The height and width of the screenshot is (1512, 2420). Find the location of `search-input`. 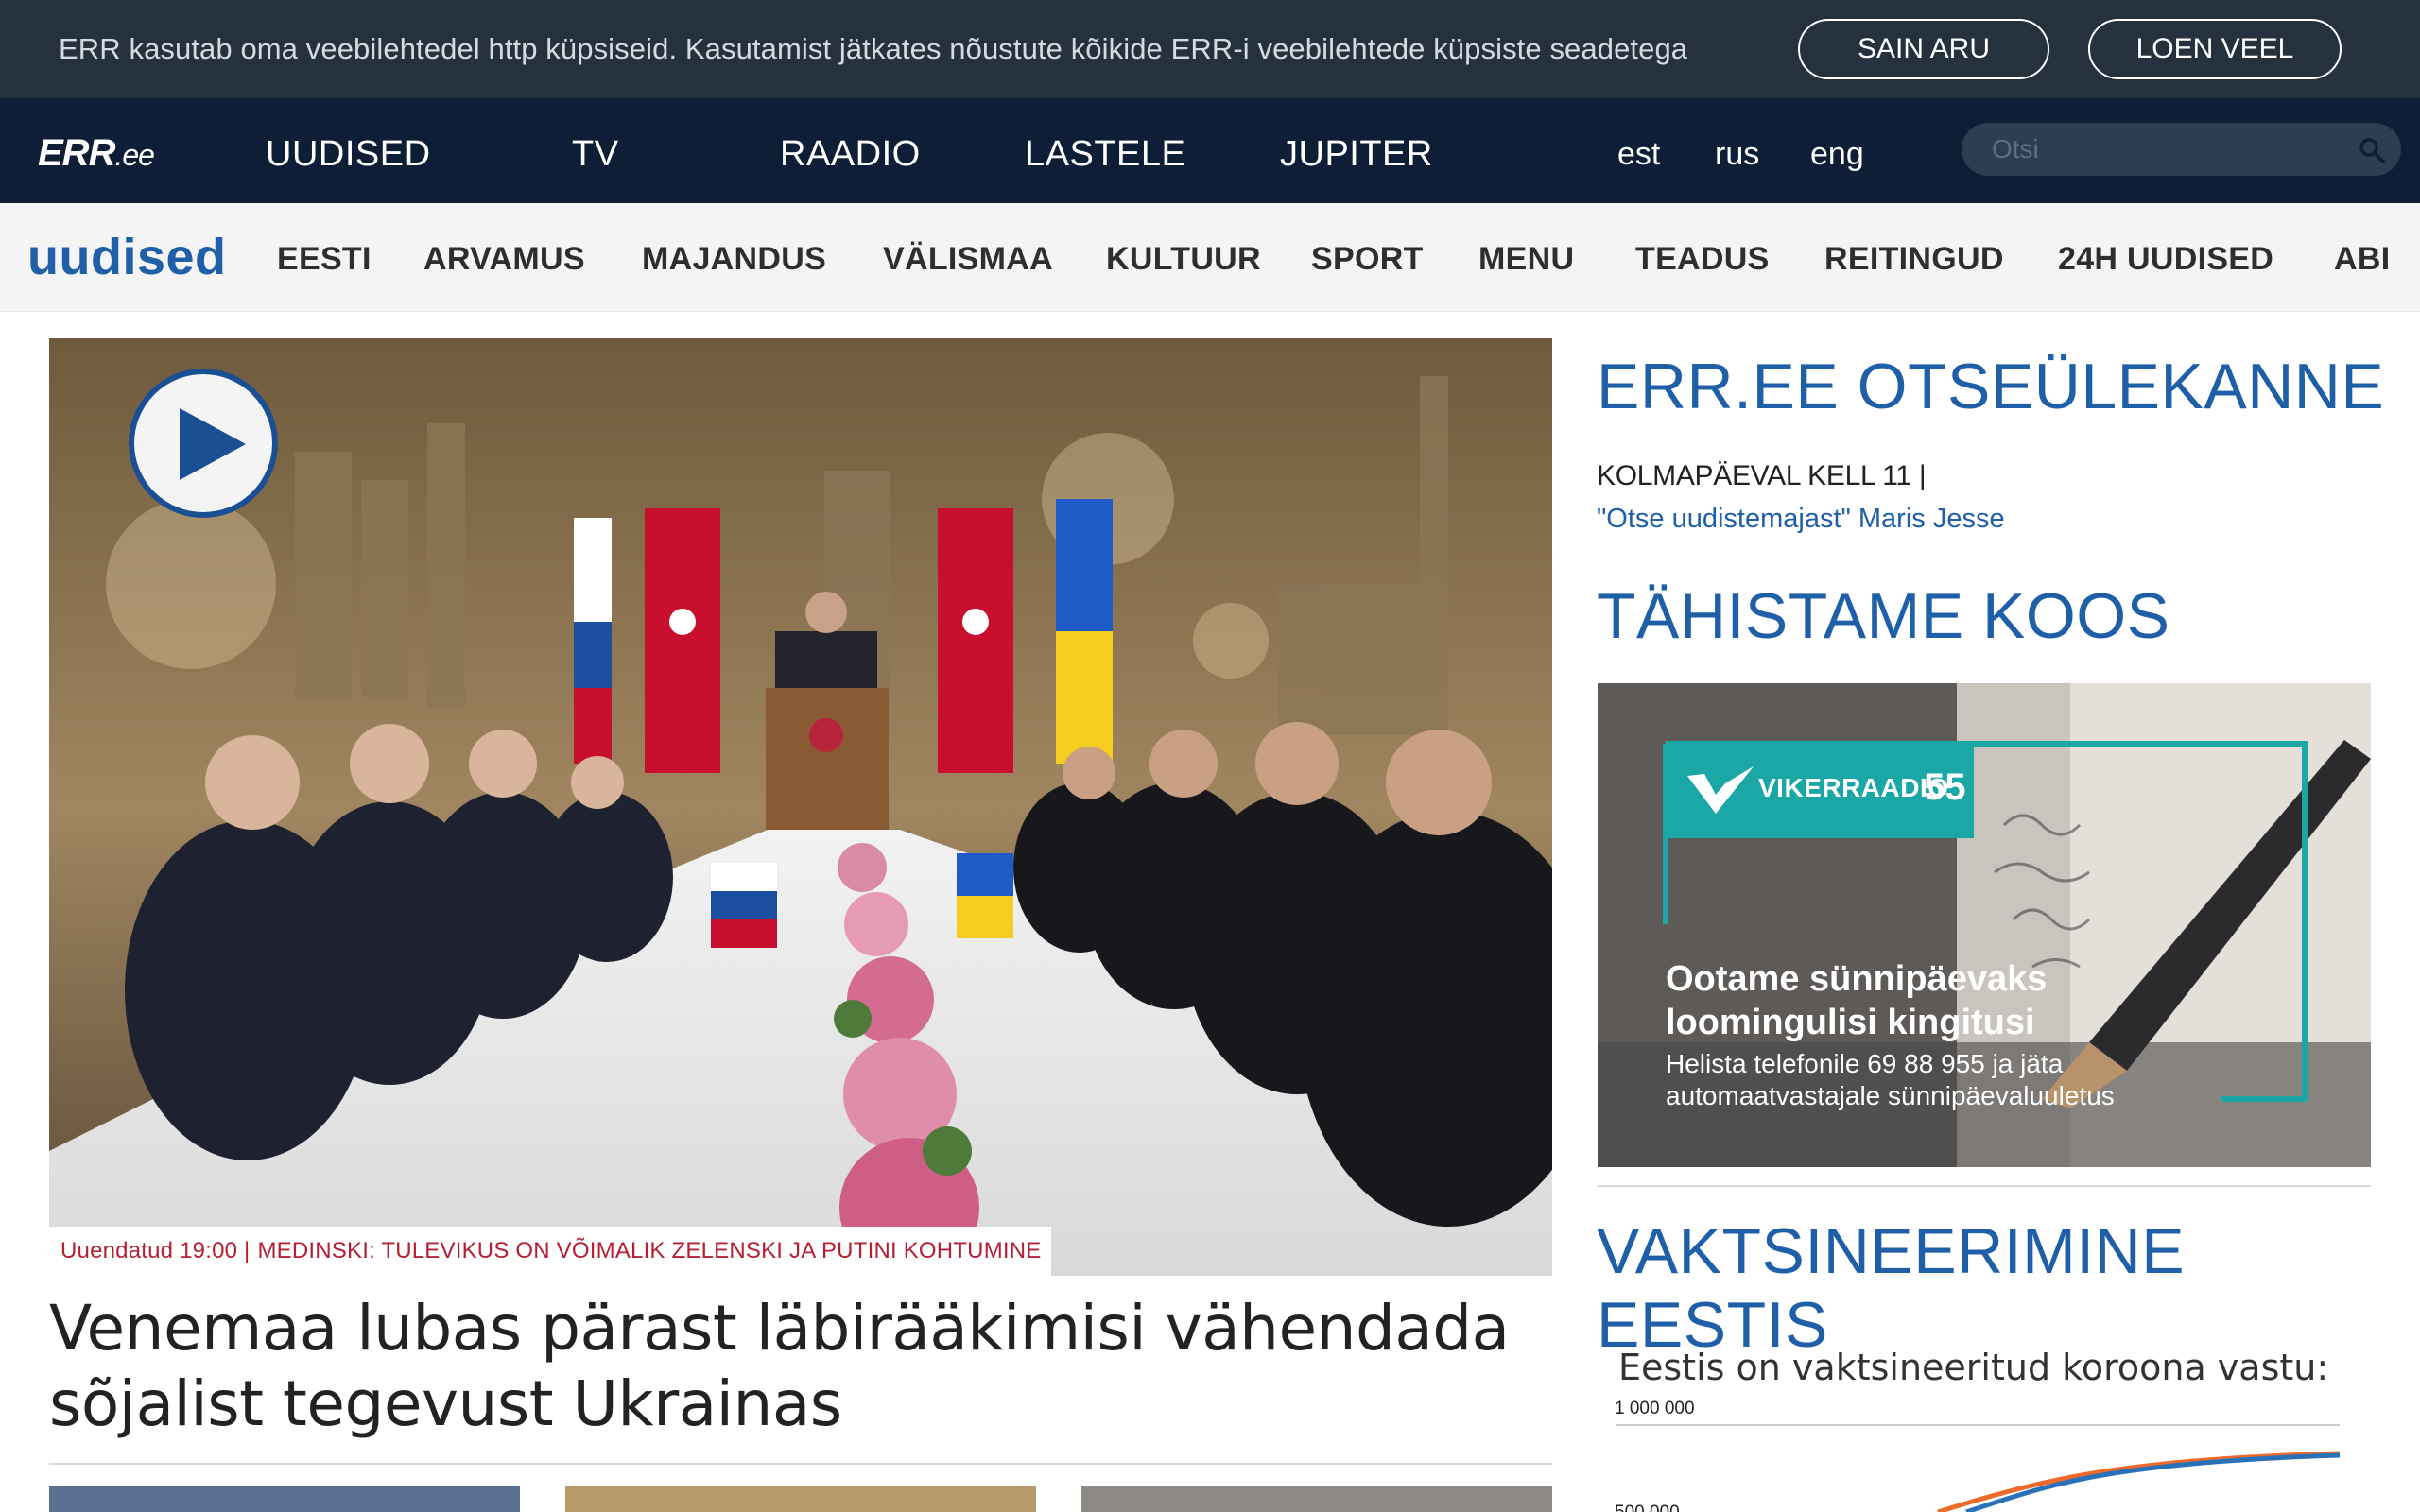

search-input is located at coordinates (2162, 149).